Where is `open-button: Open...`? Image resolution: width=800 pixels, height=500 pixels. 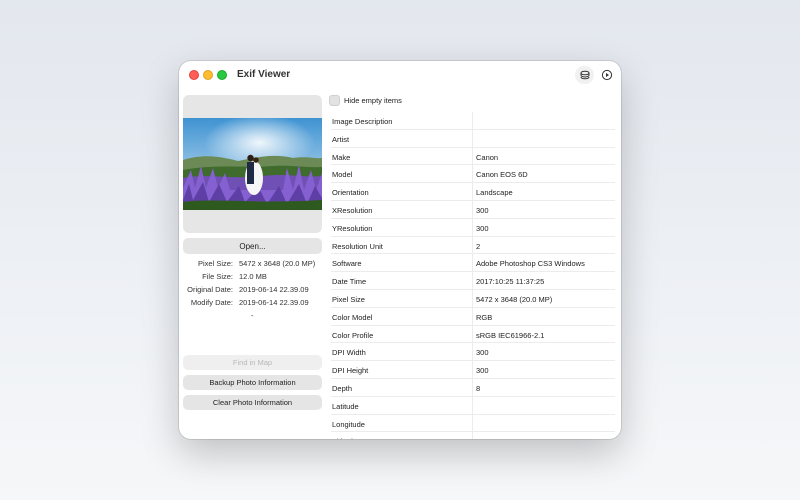 open-button: Open... is located at coordinates (252, 246).